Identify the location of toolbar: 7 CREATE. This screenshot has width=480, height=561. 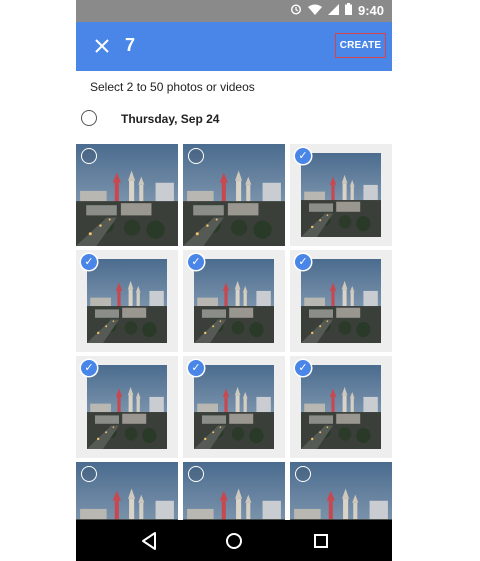
(234, 46).